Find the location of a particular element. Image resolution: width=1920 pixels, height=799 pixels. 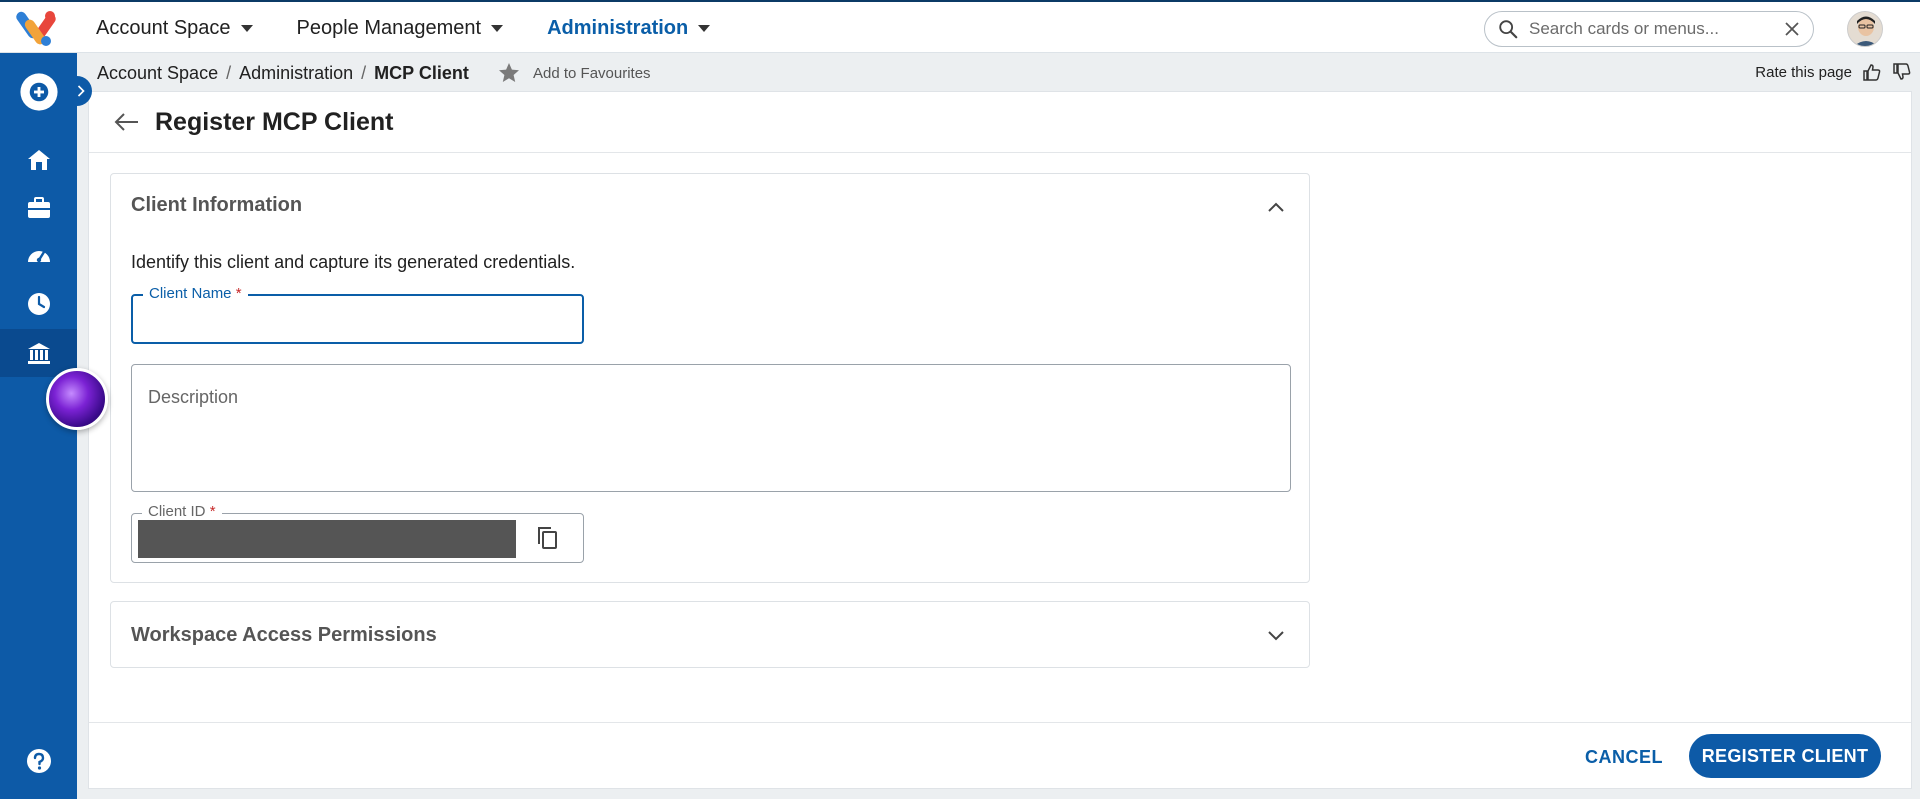

breadcrumb-administration: Administration is located at coordinates (296, 73).